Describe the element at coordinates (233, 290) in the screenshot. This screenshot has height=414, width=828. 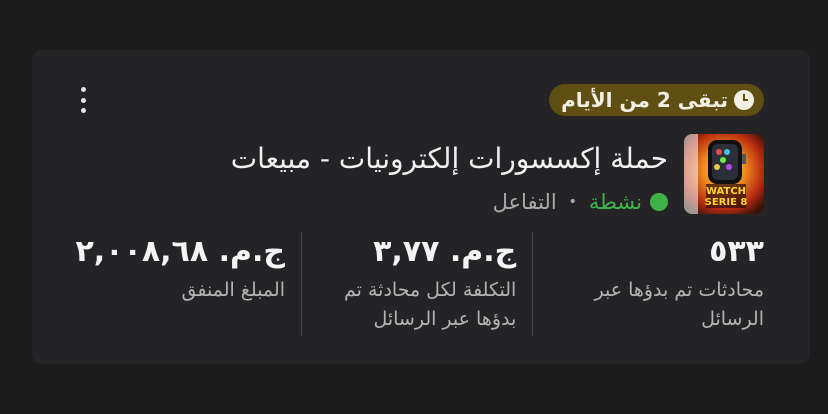
I see `metric-label: المبلغ المنفق` at that location.